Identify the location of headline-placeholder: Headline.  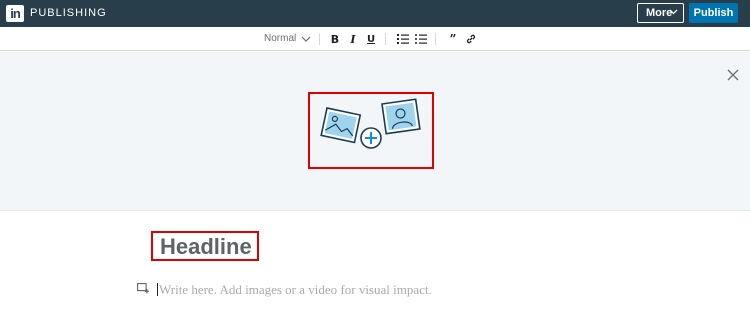
(206, 246).